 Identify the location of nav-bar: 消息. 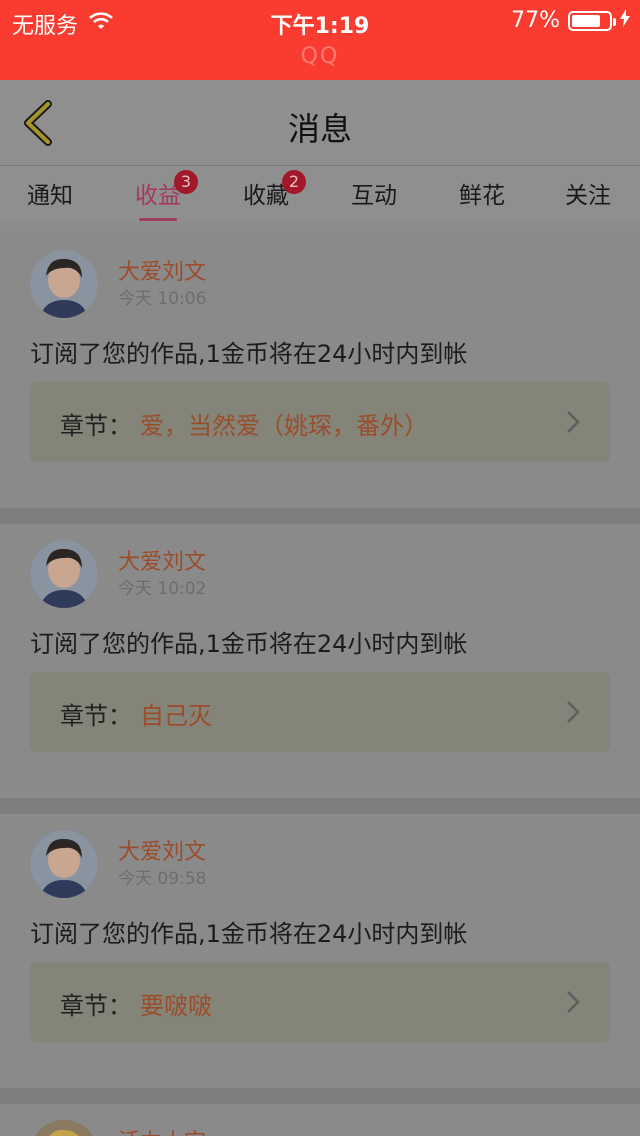
(320, 123).